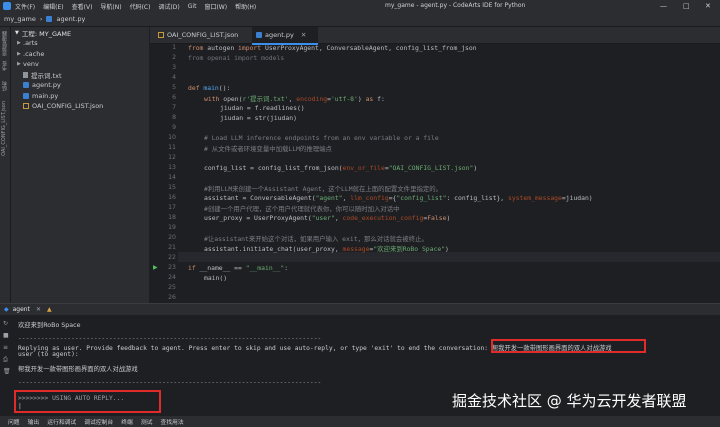  I want to click on code-line-8: jiudan = str(jiudan), so click(258, 118).